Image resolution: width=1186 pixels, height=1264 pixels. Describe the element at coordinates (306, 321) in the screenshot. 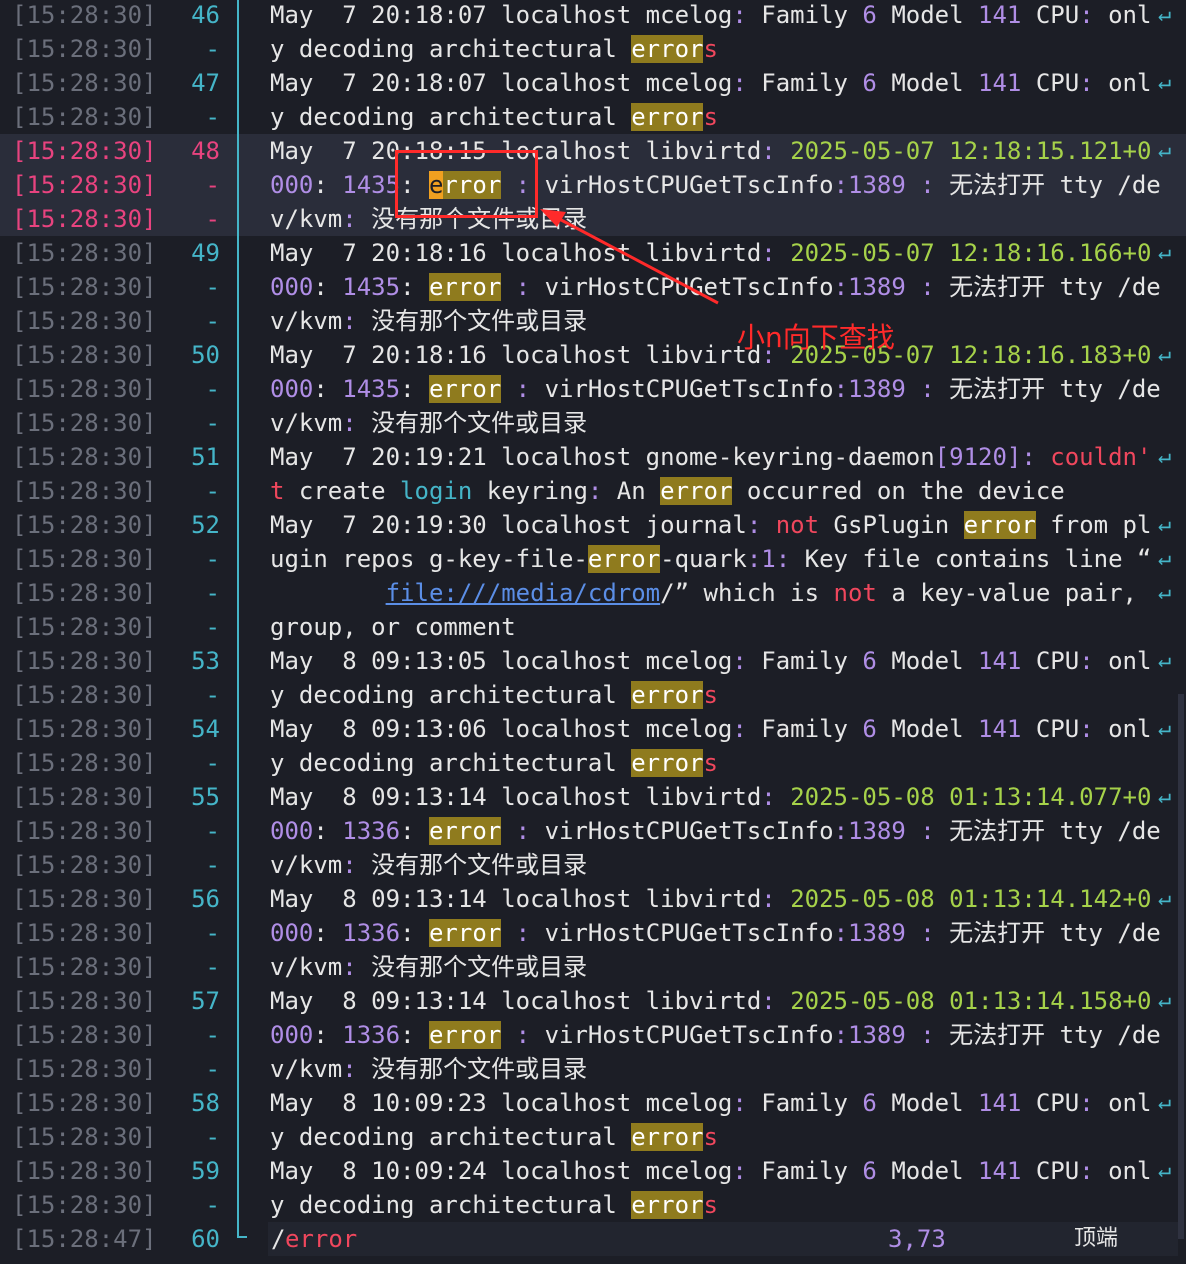

I see `text-segment: v/kvm` at that location.